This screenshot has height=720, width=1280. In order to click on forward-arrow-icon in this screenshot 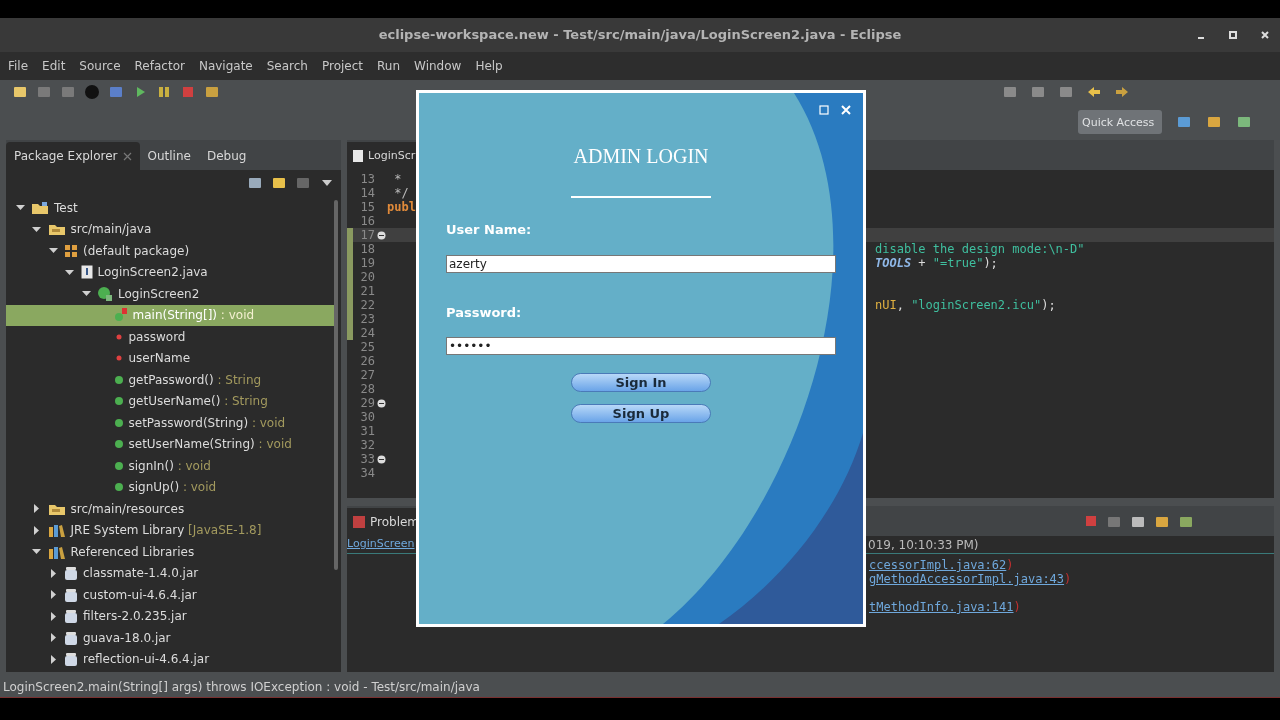, I will do `click(1122, 92)`.